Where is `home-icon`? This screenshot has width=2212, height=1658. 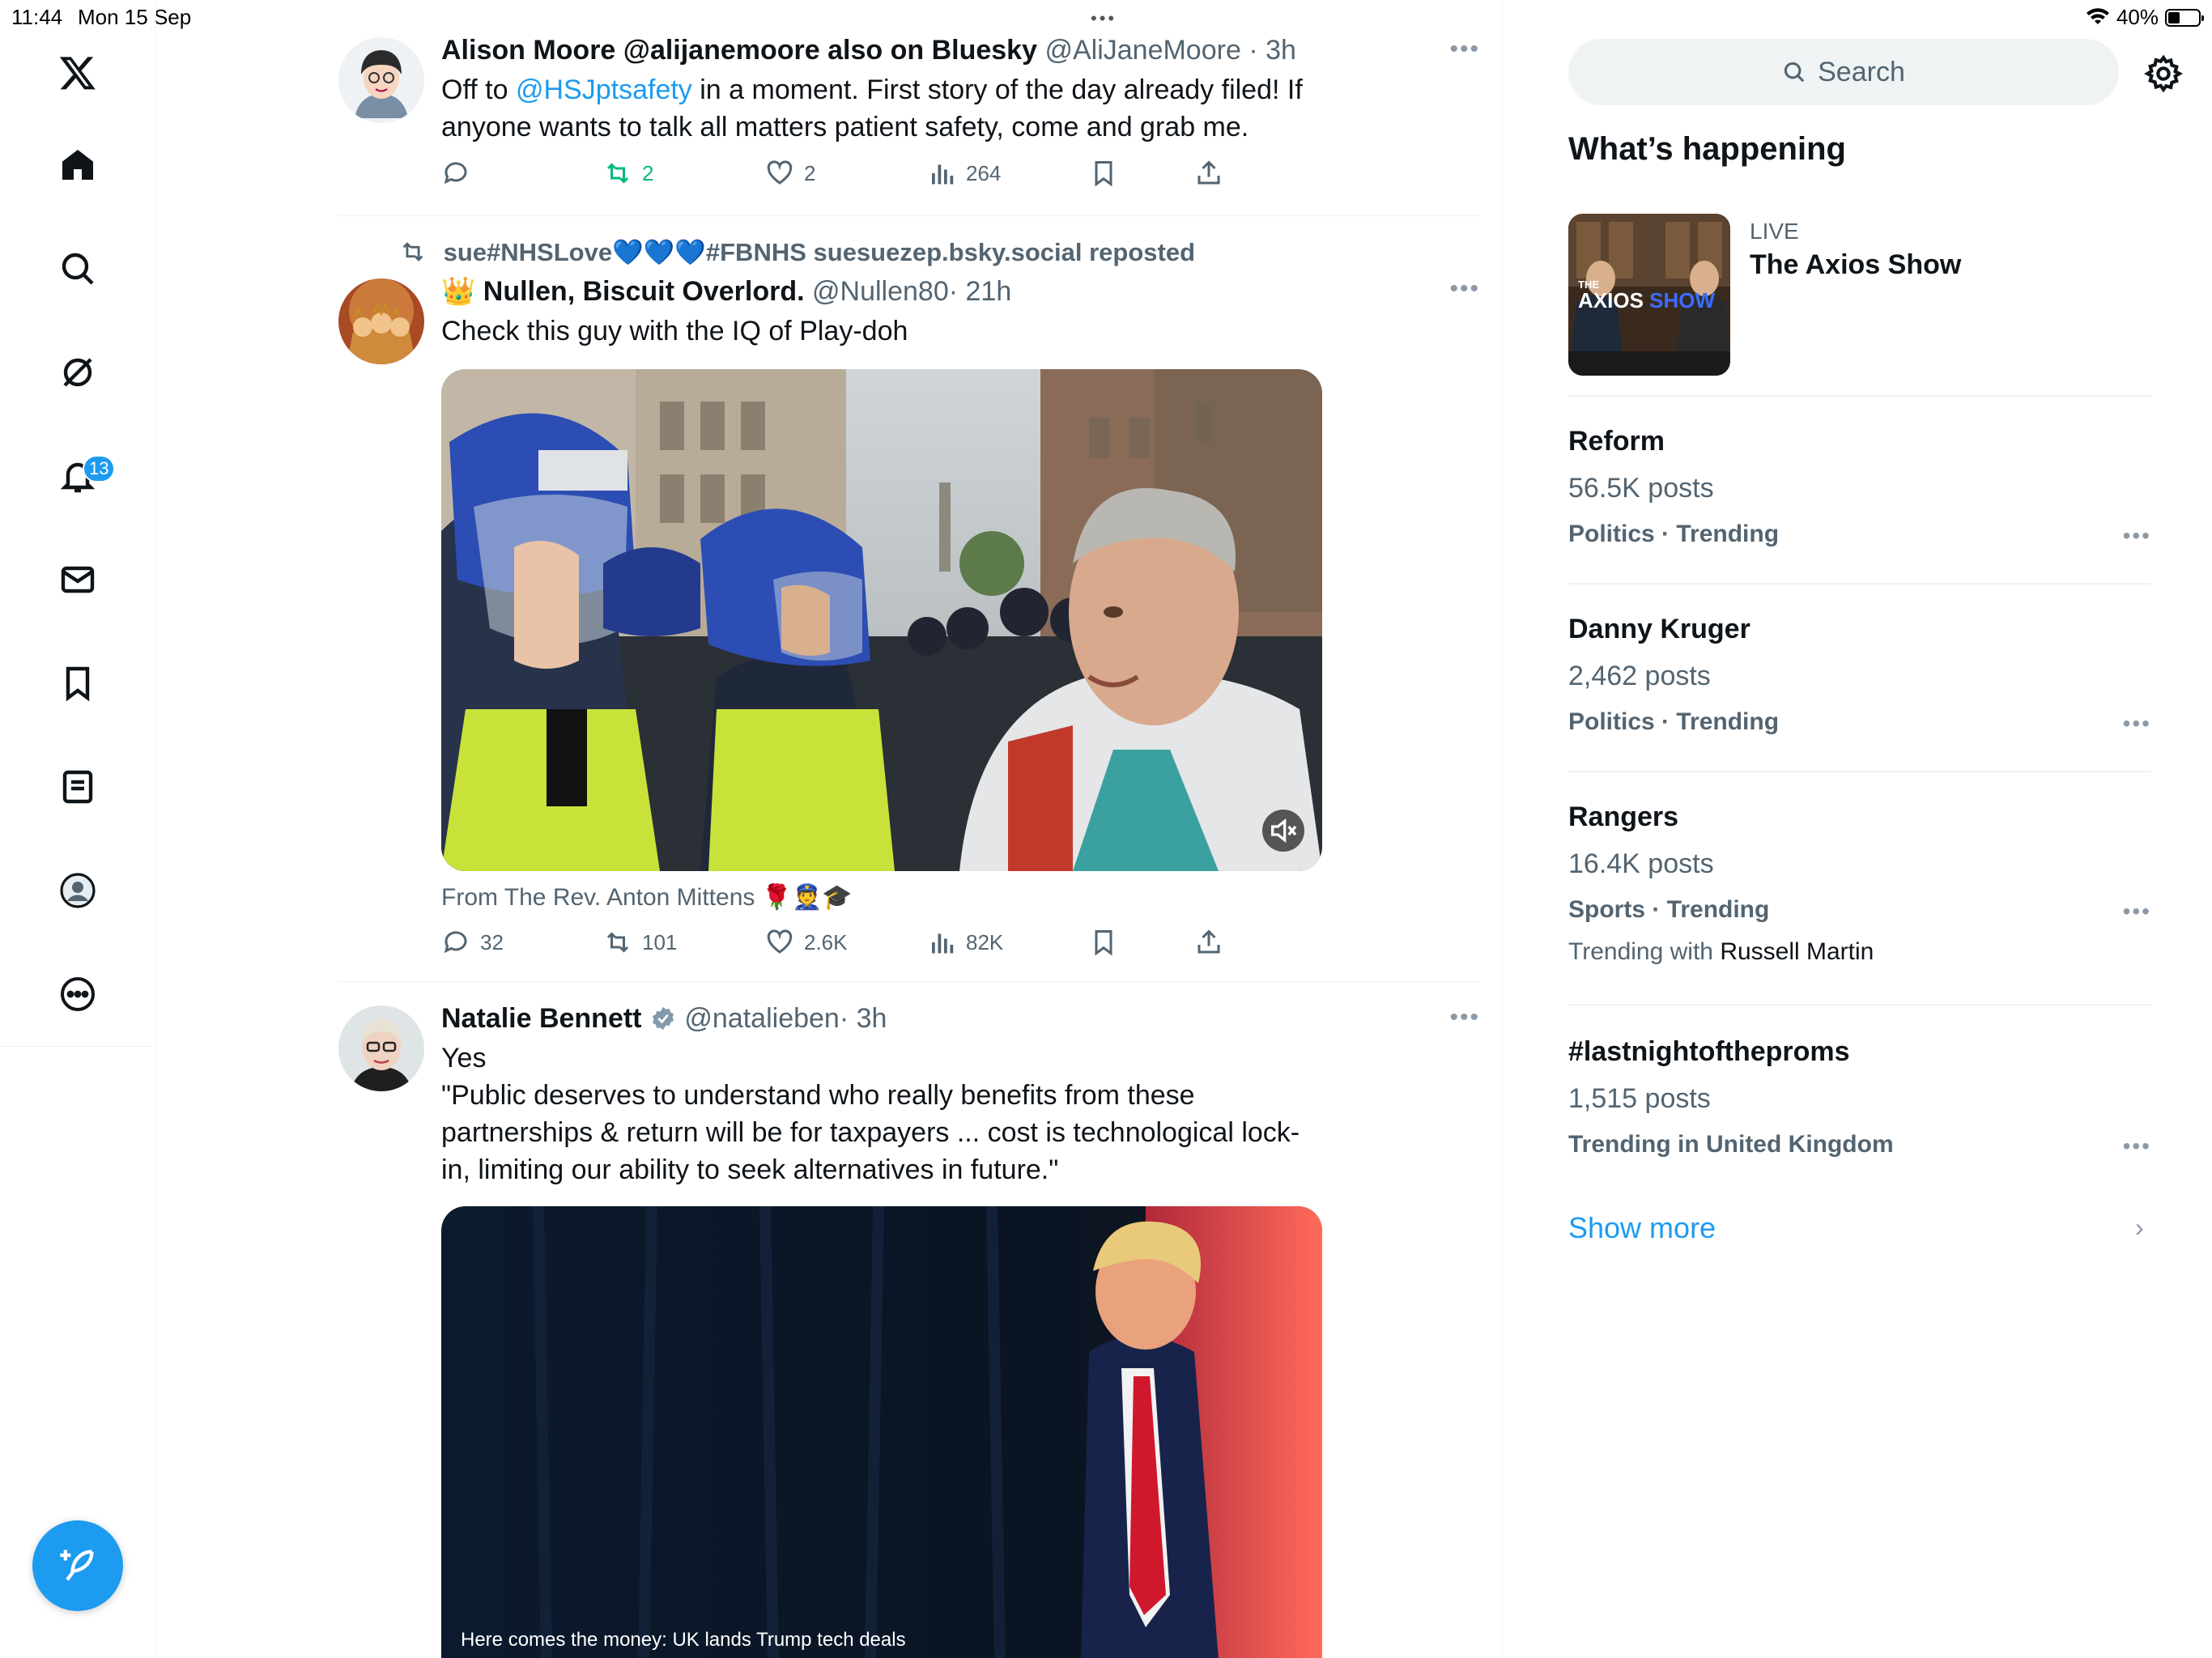
home-icon is located at coordinates (77, 165).